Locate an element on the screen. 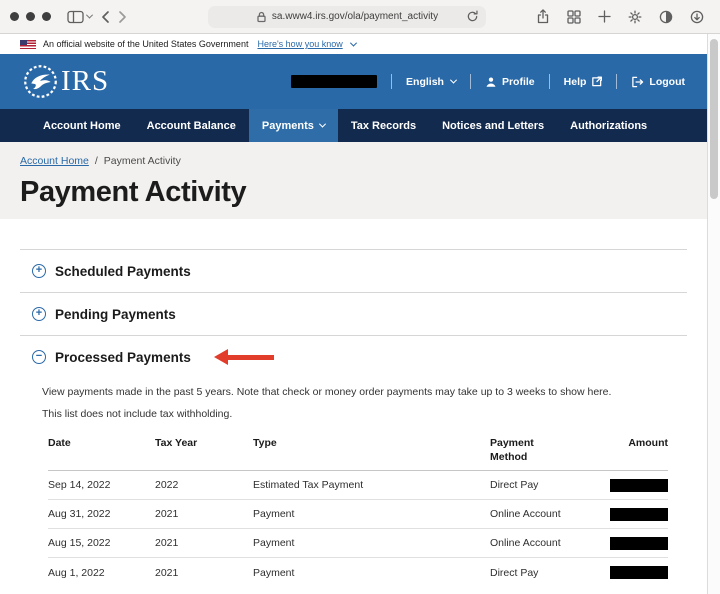 This screenshot has width=720, height=594. accordion-pending-payments: Pending Payments is located at coordinates (353, 313).